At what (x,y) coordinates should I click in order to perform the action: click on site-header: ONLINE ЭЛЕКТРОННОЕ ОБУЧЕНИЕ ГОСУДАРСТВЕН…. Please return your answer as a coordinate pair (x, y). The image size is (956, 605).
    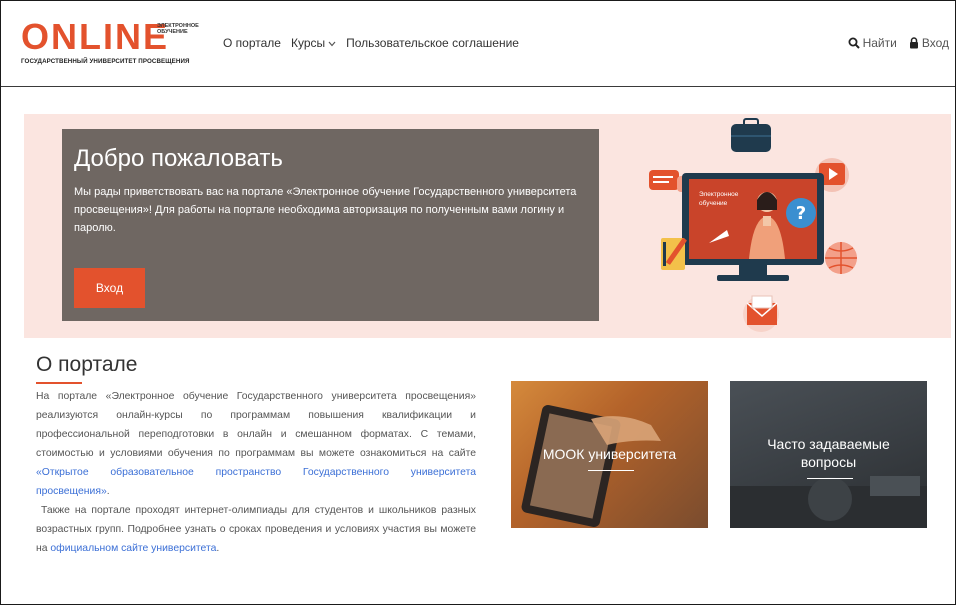
    Looking at the image, I should click on (478, 44).